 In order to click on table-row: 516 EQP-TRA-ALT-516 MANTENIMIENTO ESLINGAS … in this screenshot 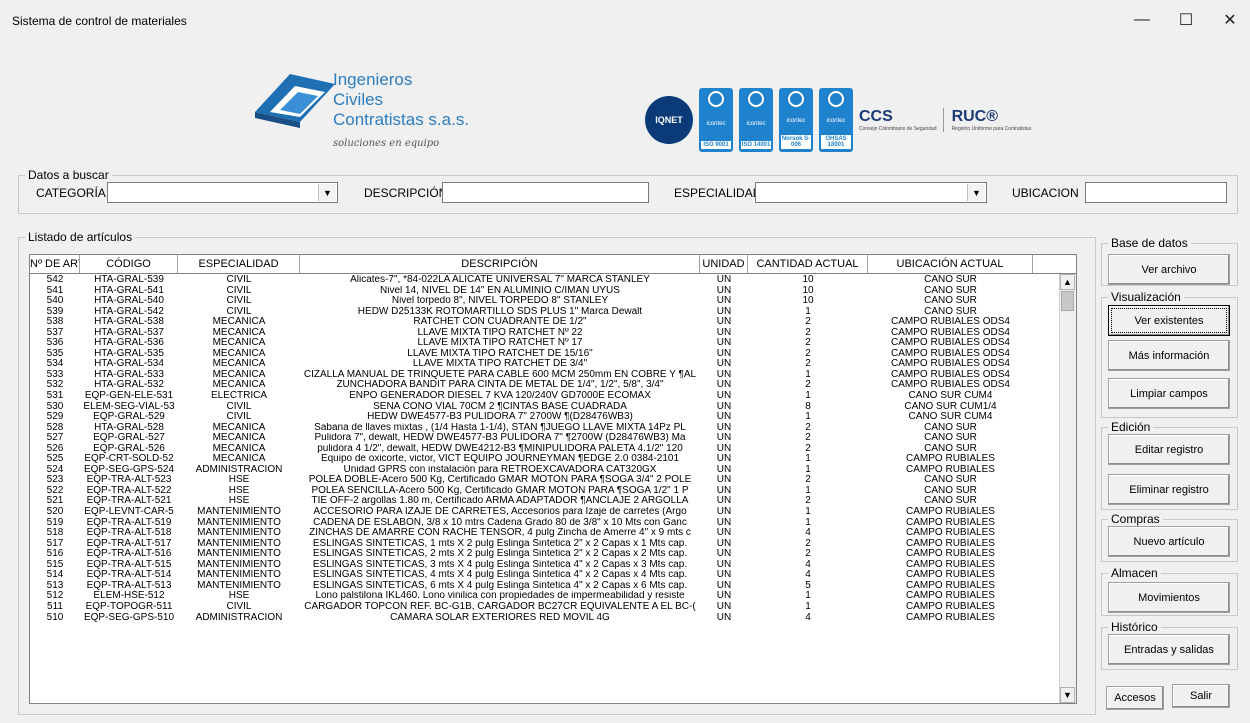, I will do `click(553, 554)`.